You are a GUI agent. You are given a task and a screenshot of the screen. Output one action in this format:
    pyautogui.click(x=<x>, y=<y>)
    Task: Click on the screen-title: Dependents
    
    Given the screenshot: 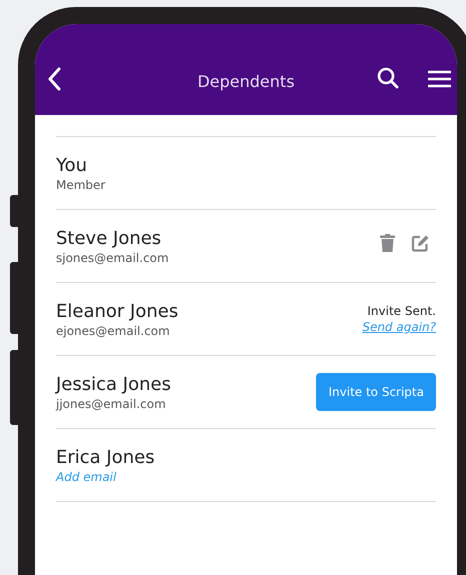 What is the action you would take?
    pyautogui.click(x=246, y=81)
    